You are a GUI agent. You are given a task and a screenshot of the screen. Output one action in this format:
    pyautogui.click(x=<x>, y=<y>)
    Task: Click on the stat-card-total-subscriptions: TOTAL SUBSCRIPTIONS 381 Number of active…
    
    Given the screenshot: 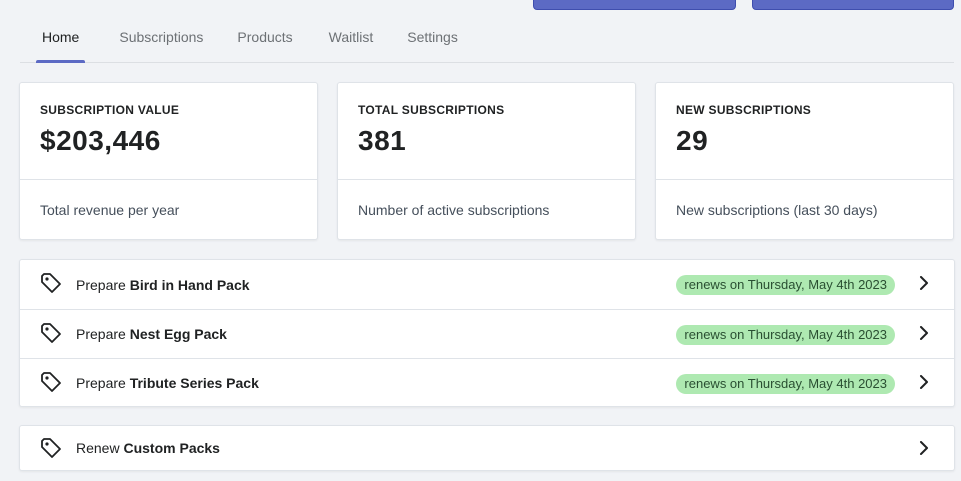 What is the action you would take?
    pyautogui.click(x=486, y=161)
    